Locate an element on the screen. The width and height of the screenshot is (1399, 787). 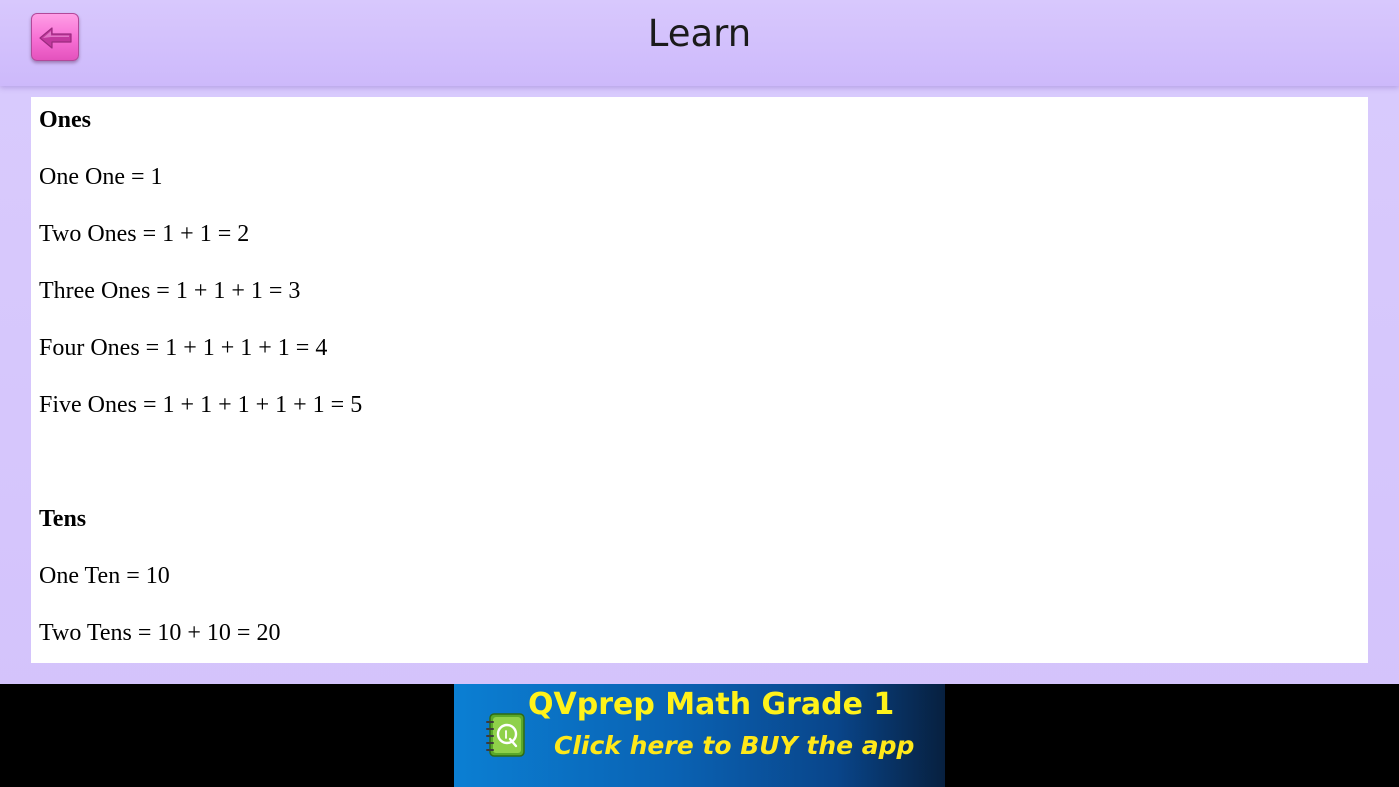
lesson-line: One Ten = 10 is located at coordinates (104, 576).